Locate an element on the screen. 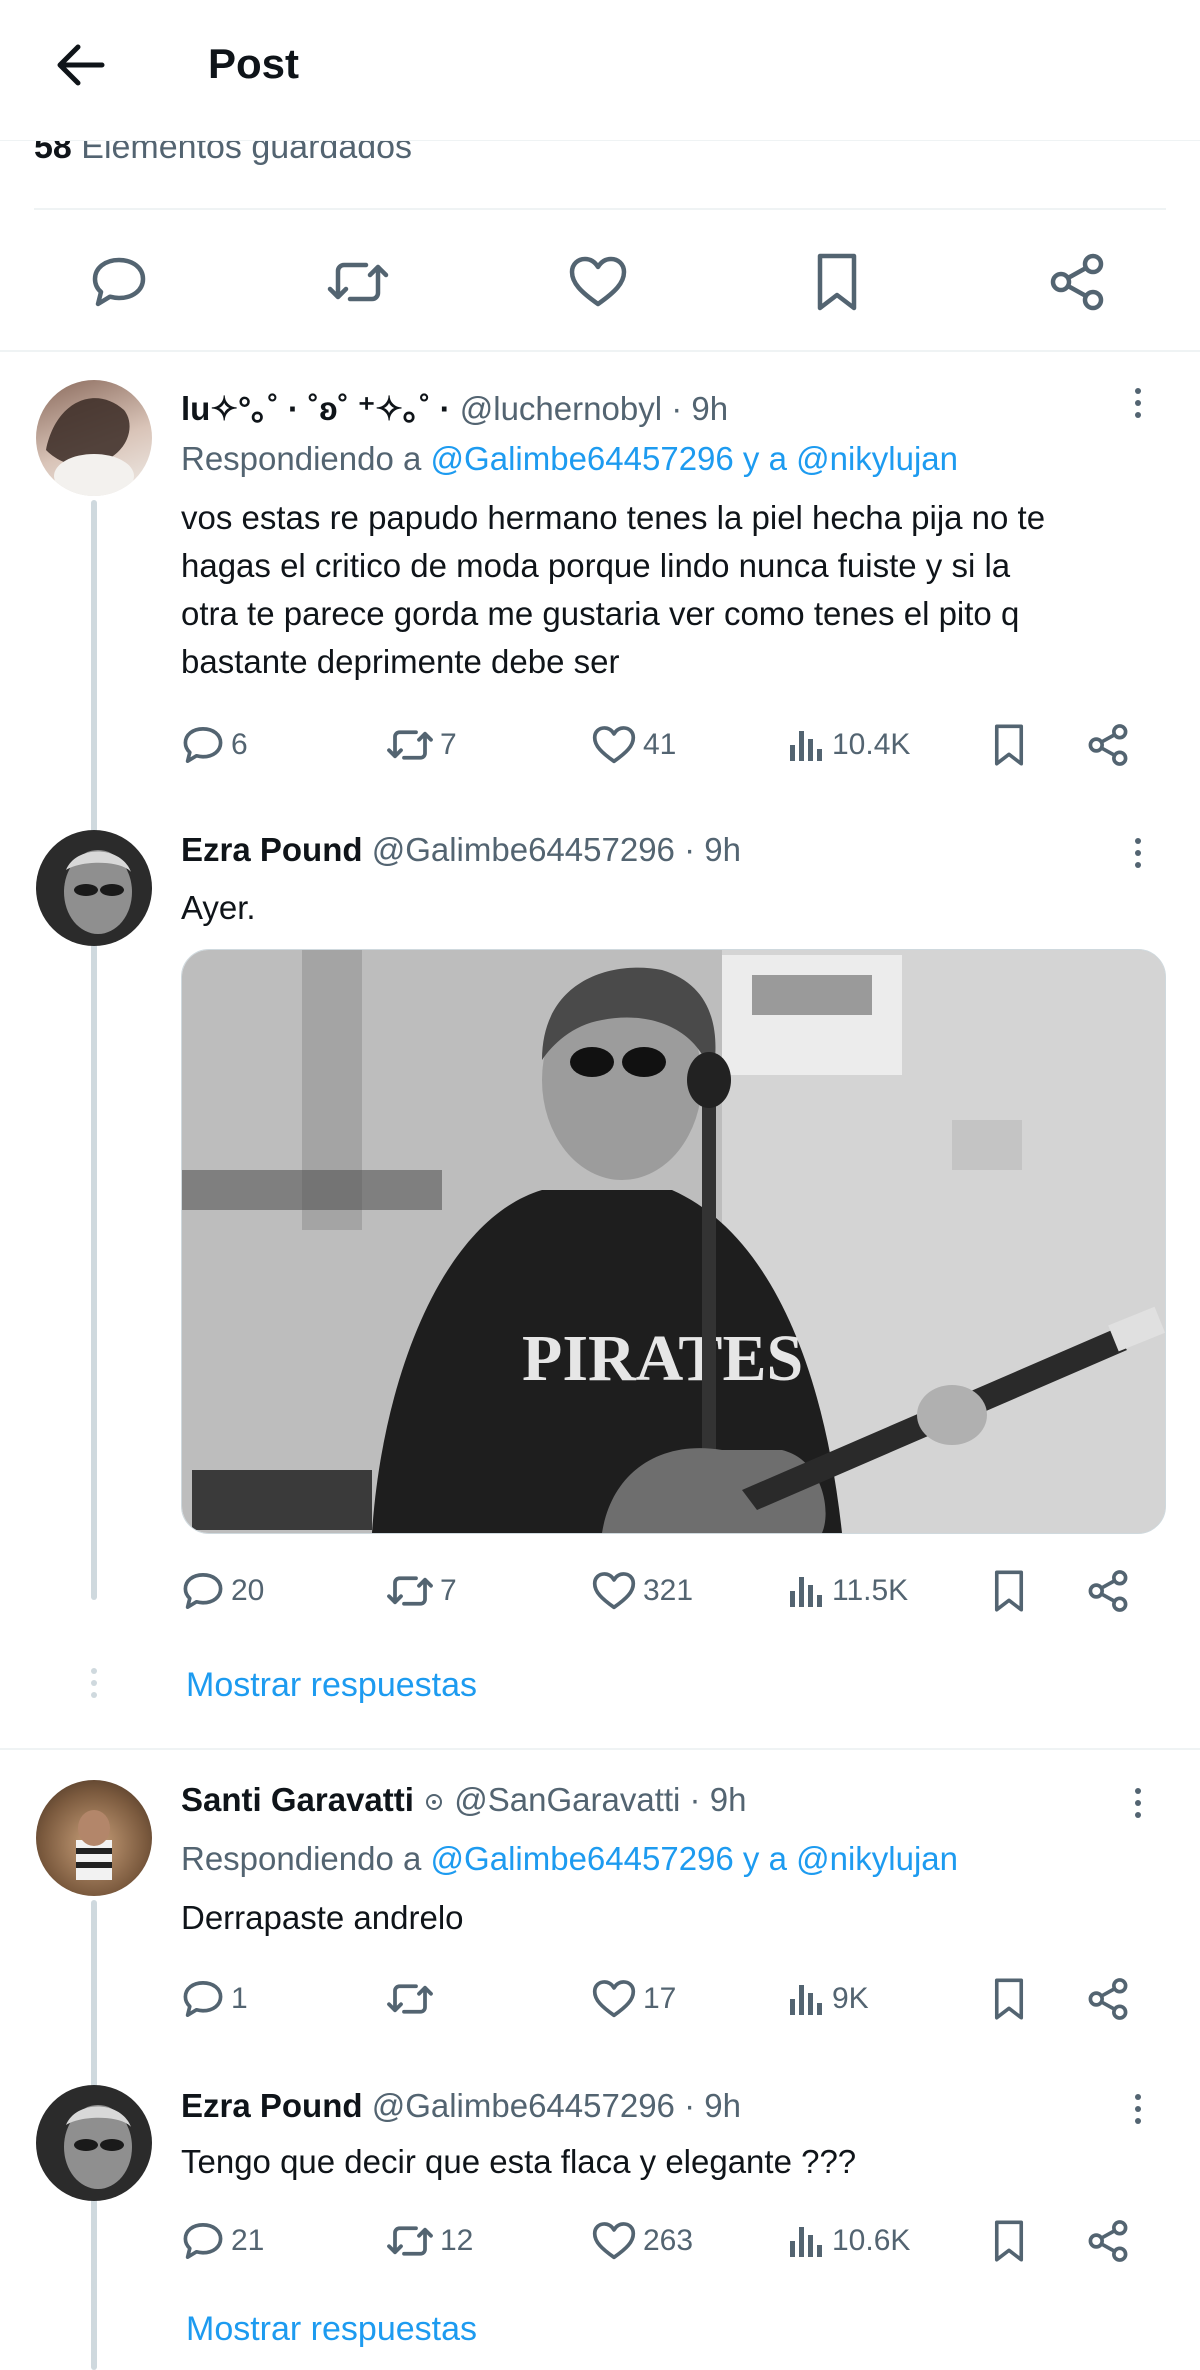  reply-button: 1 is located at coordinates (214, 1999).